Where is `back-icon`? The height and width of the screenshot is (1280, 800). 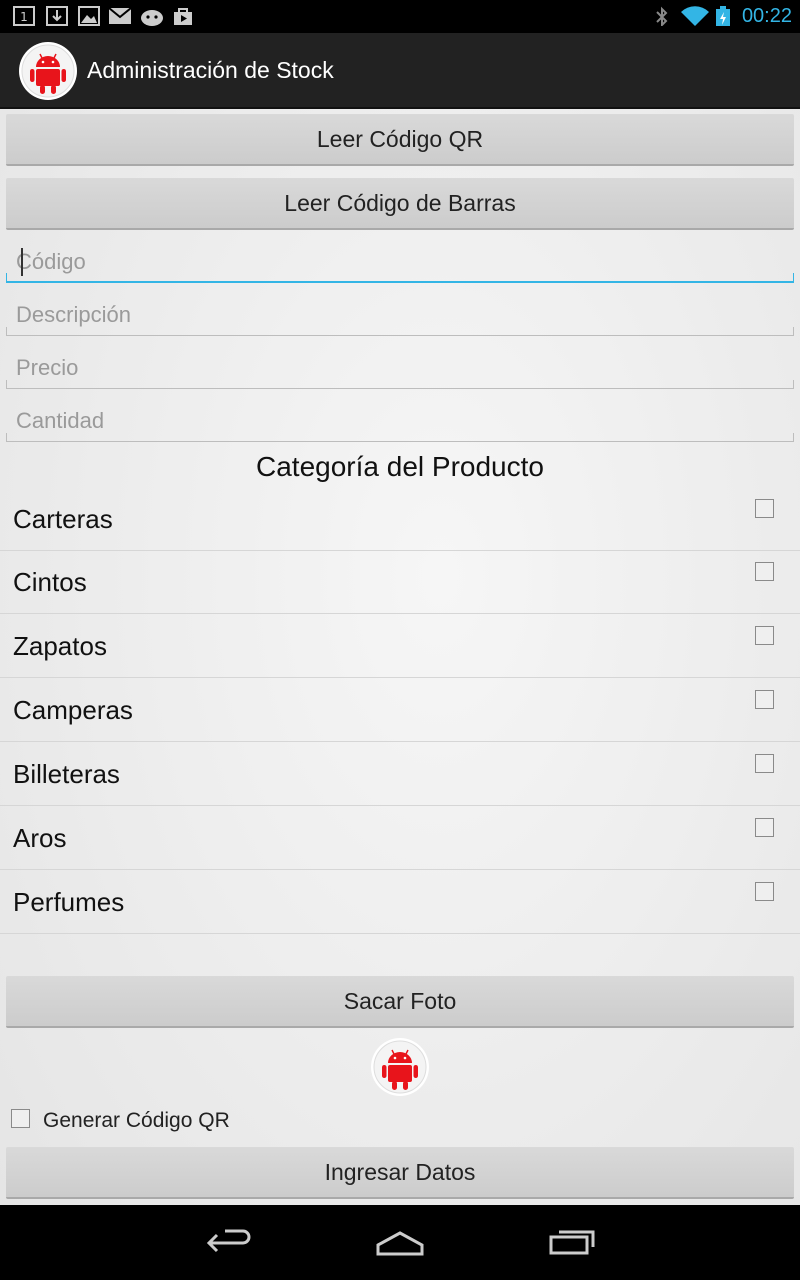
back-icon is located at coordinates (229, 1242).